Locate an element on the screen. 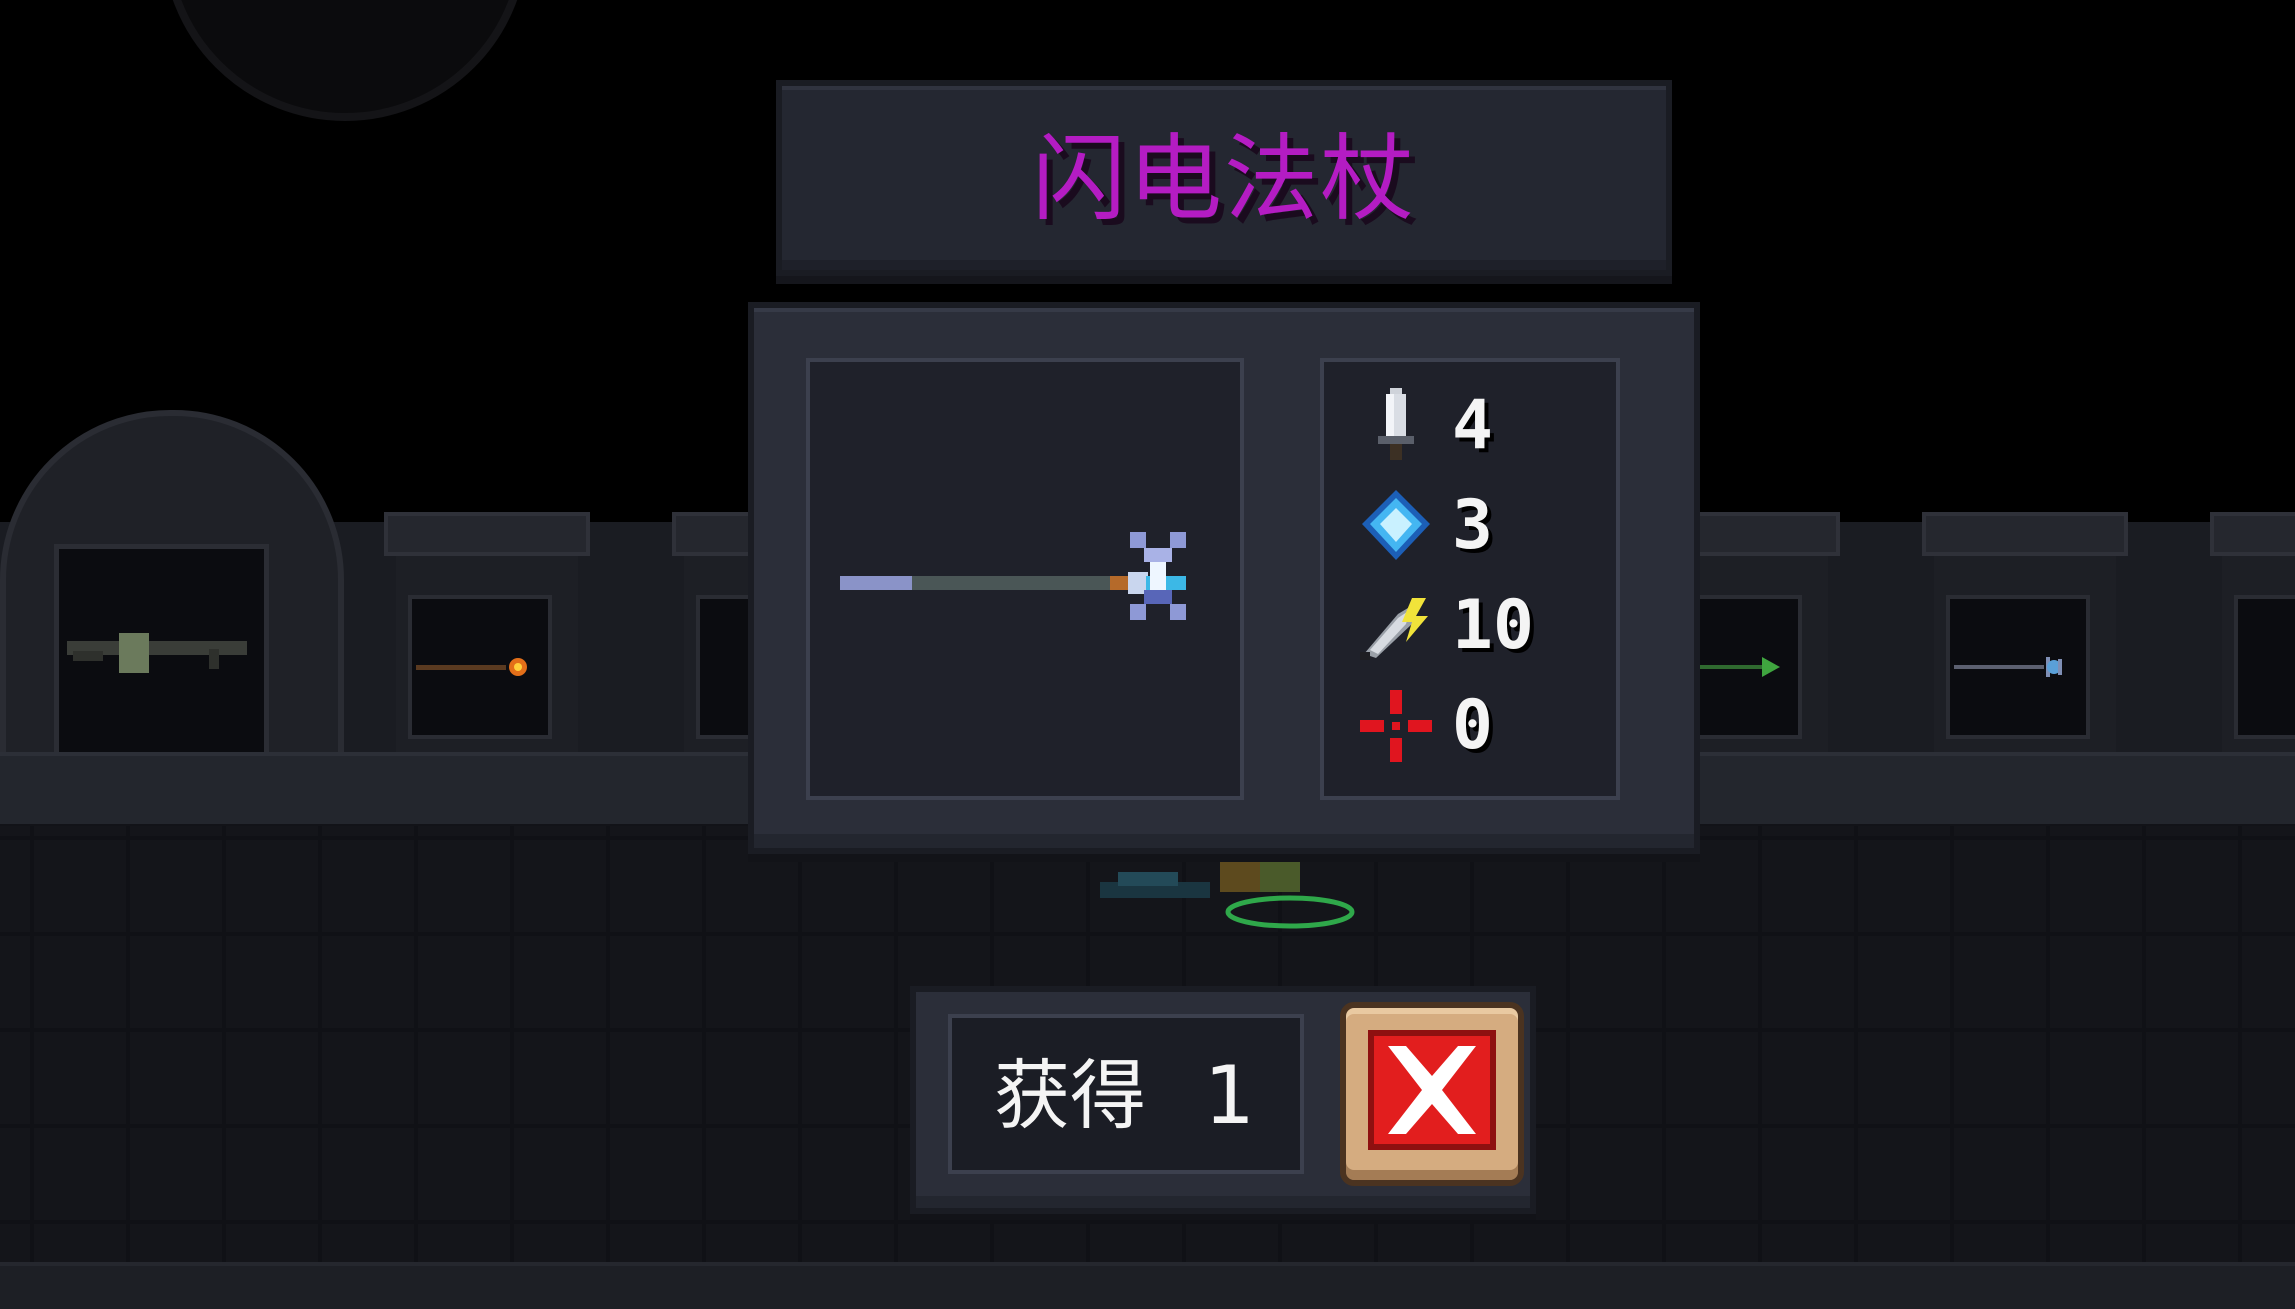  blue-gem-icon is located at coordinates (1396, 525).